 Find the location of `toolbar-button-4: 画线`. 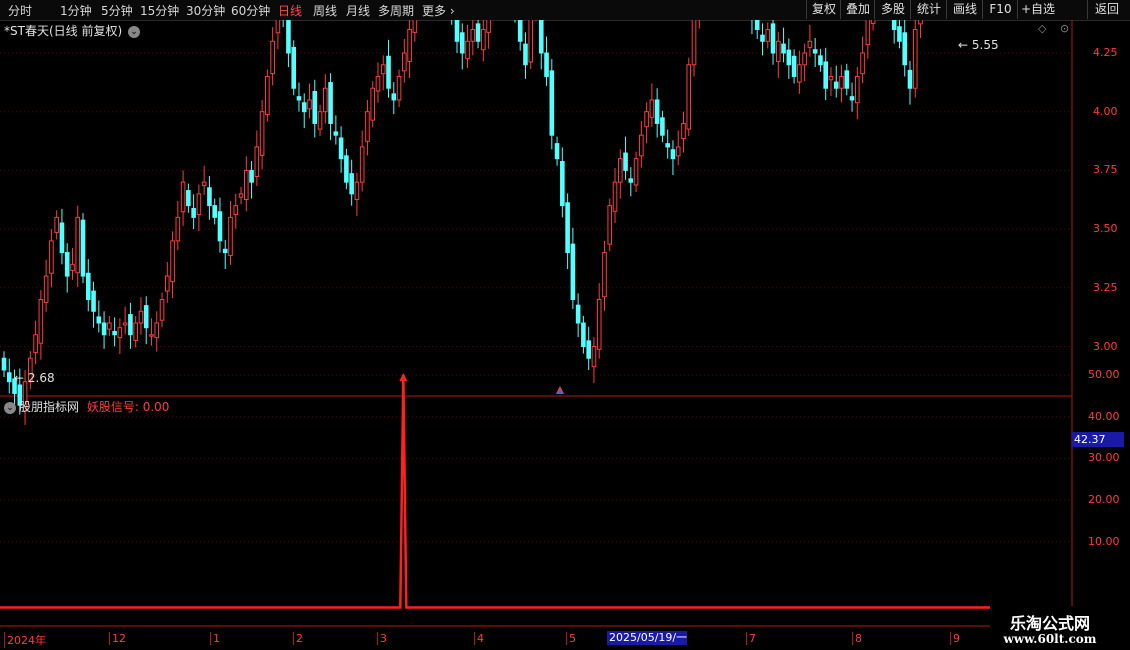

toolbar-button-4: 画线 is located at coordinates (964, 9).